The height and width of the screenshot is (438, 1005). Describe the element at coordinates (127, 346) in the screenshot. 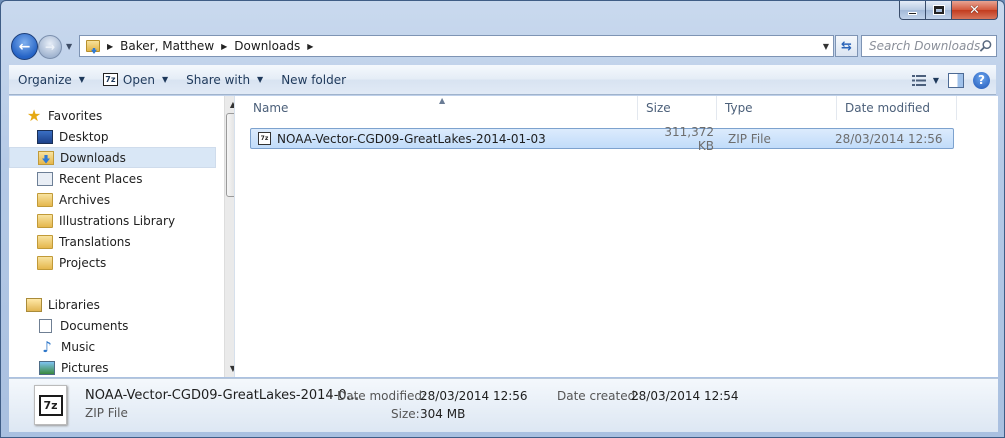

I see `nav-music: ♪ Music` at that location.